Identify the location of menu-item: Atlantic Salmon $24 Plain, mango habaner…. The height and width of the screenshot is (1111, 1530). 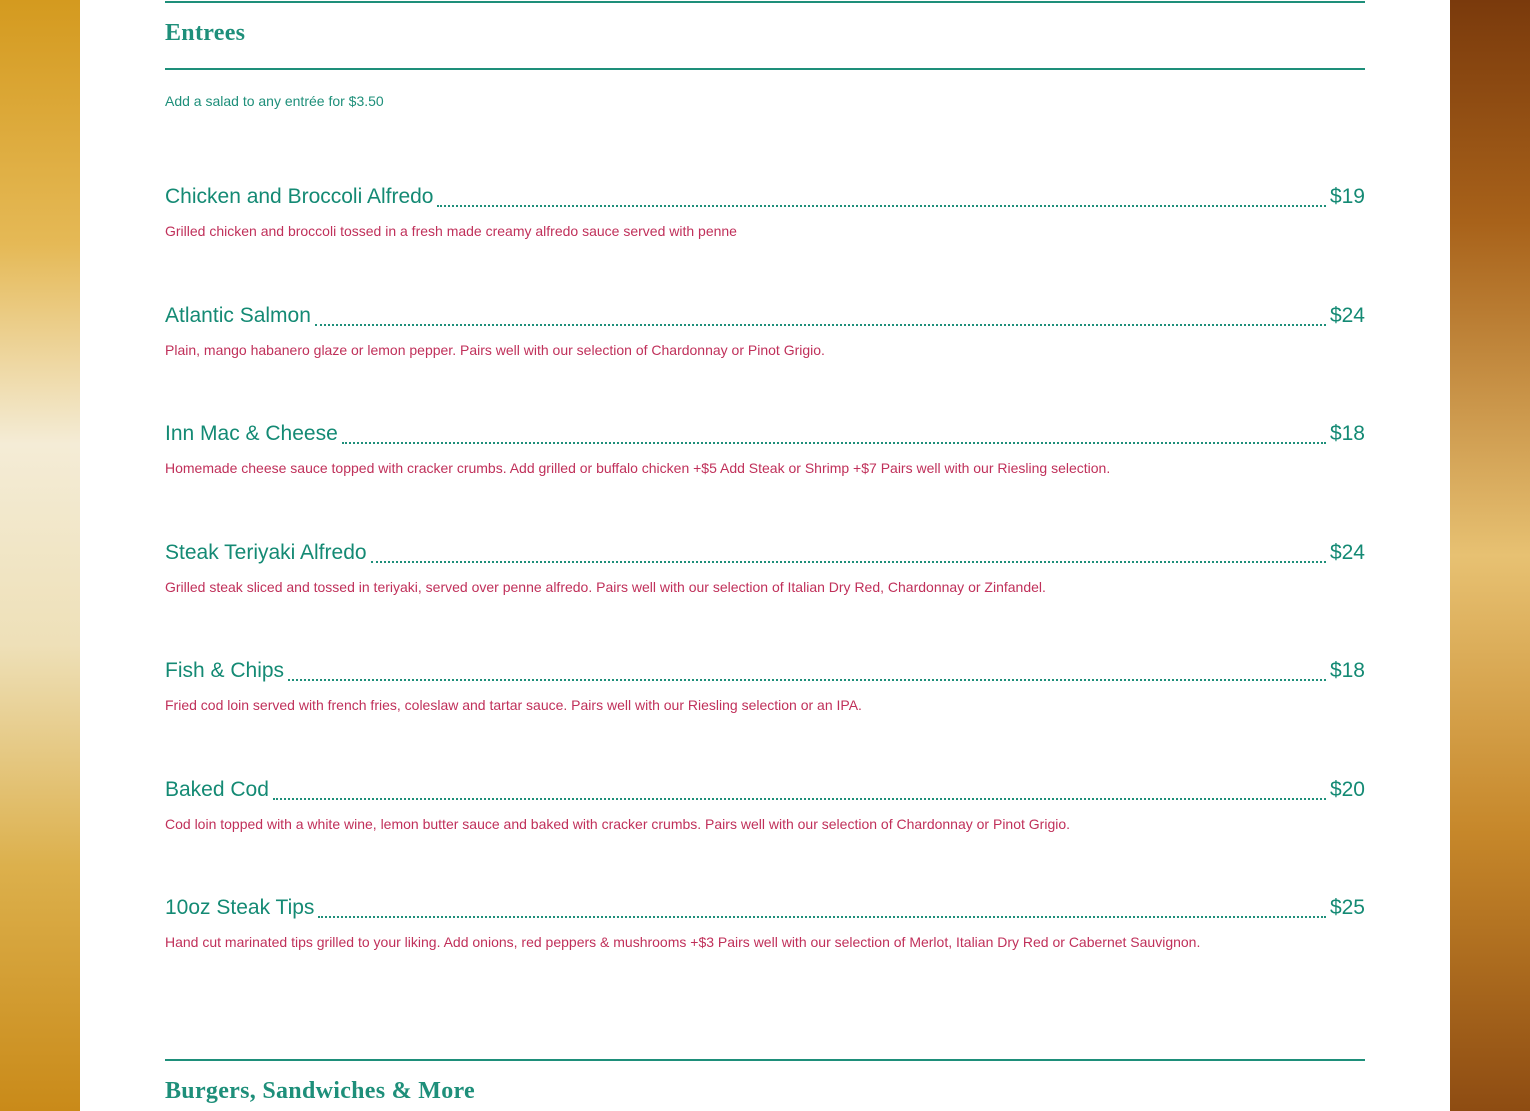
(765, 331).